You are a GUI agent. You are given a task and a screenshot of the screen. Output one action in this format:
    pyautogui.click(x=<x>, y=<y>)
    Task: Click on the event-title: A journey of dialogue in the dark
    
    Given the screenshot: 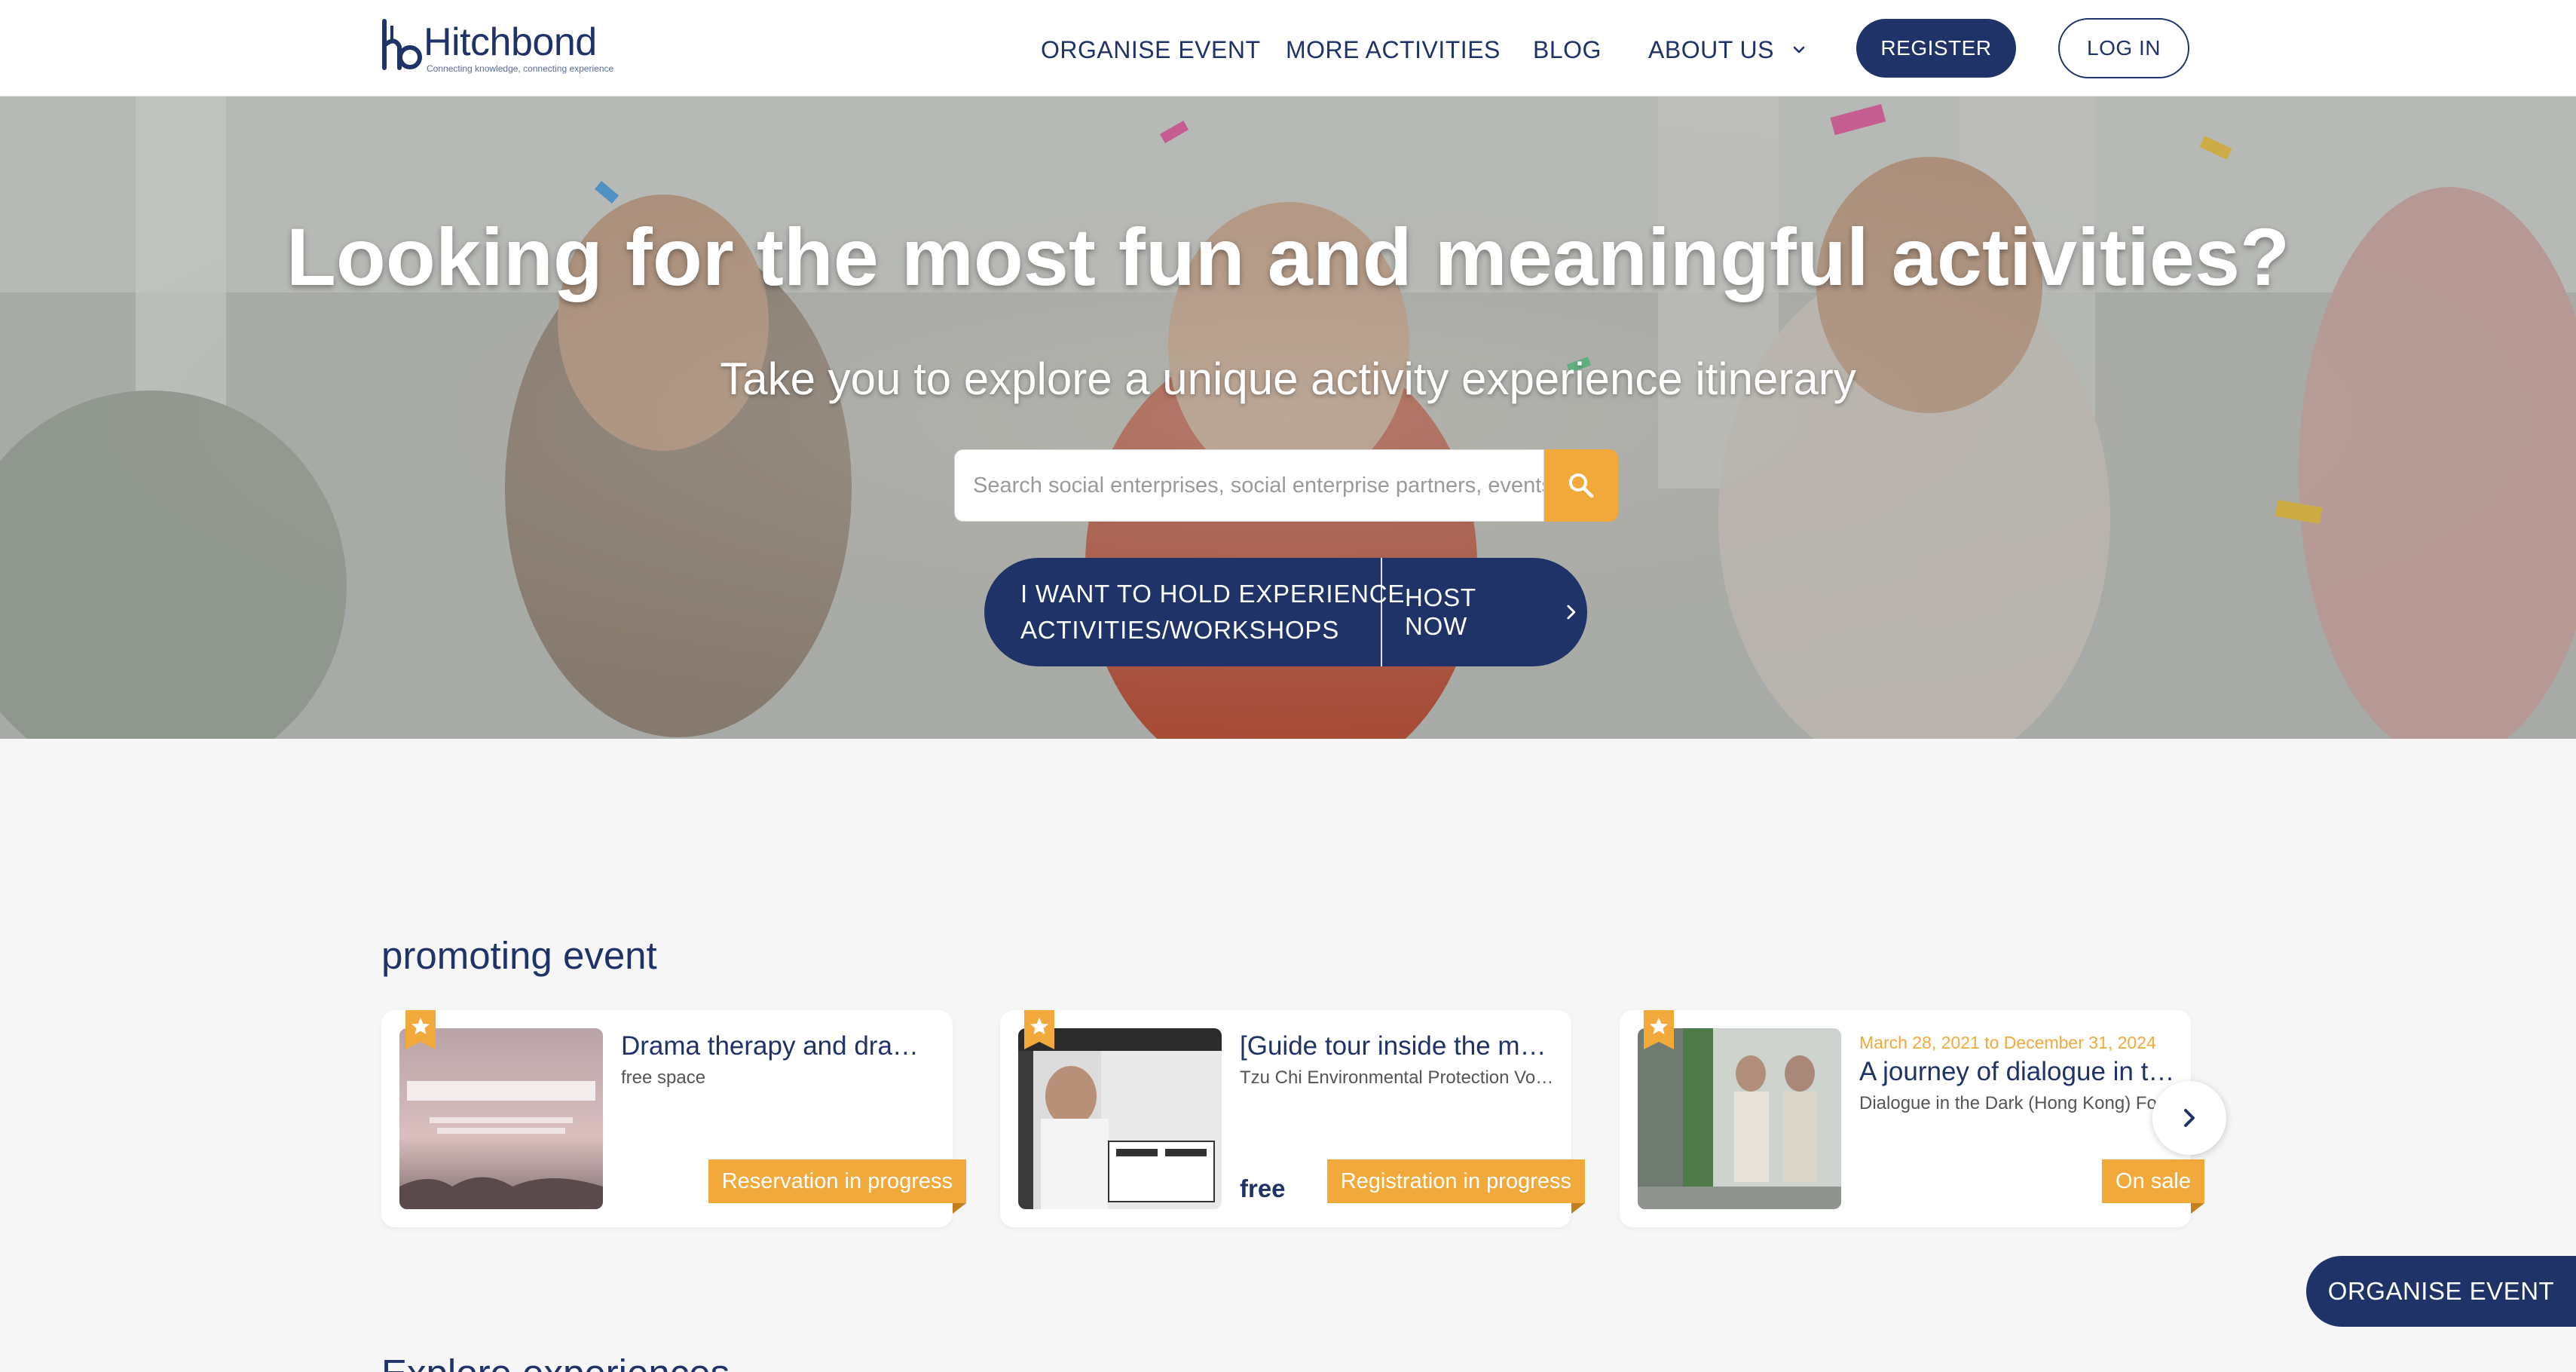 What is the action you would take?
    pyautogui.click(x=2018, y=1072)
    